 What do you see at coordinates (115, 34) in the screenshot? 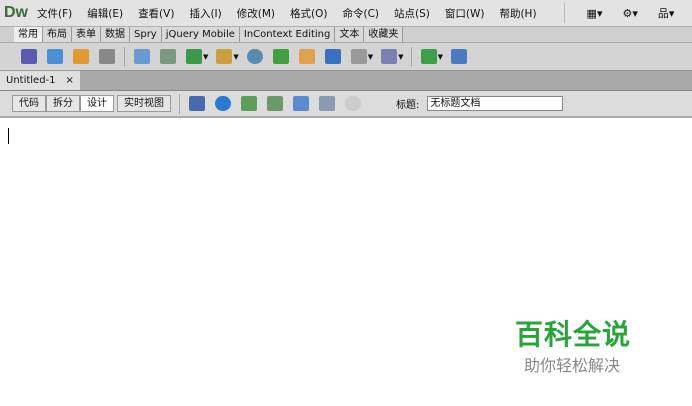
I see `tab-data: 数据` at bounding box center [115, 34].